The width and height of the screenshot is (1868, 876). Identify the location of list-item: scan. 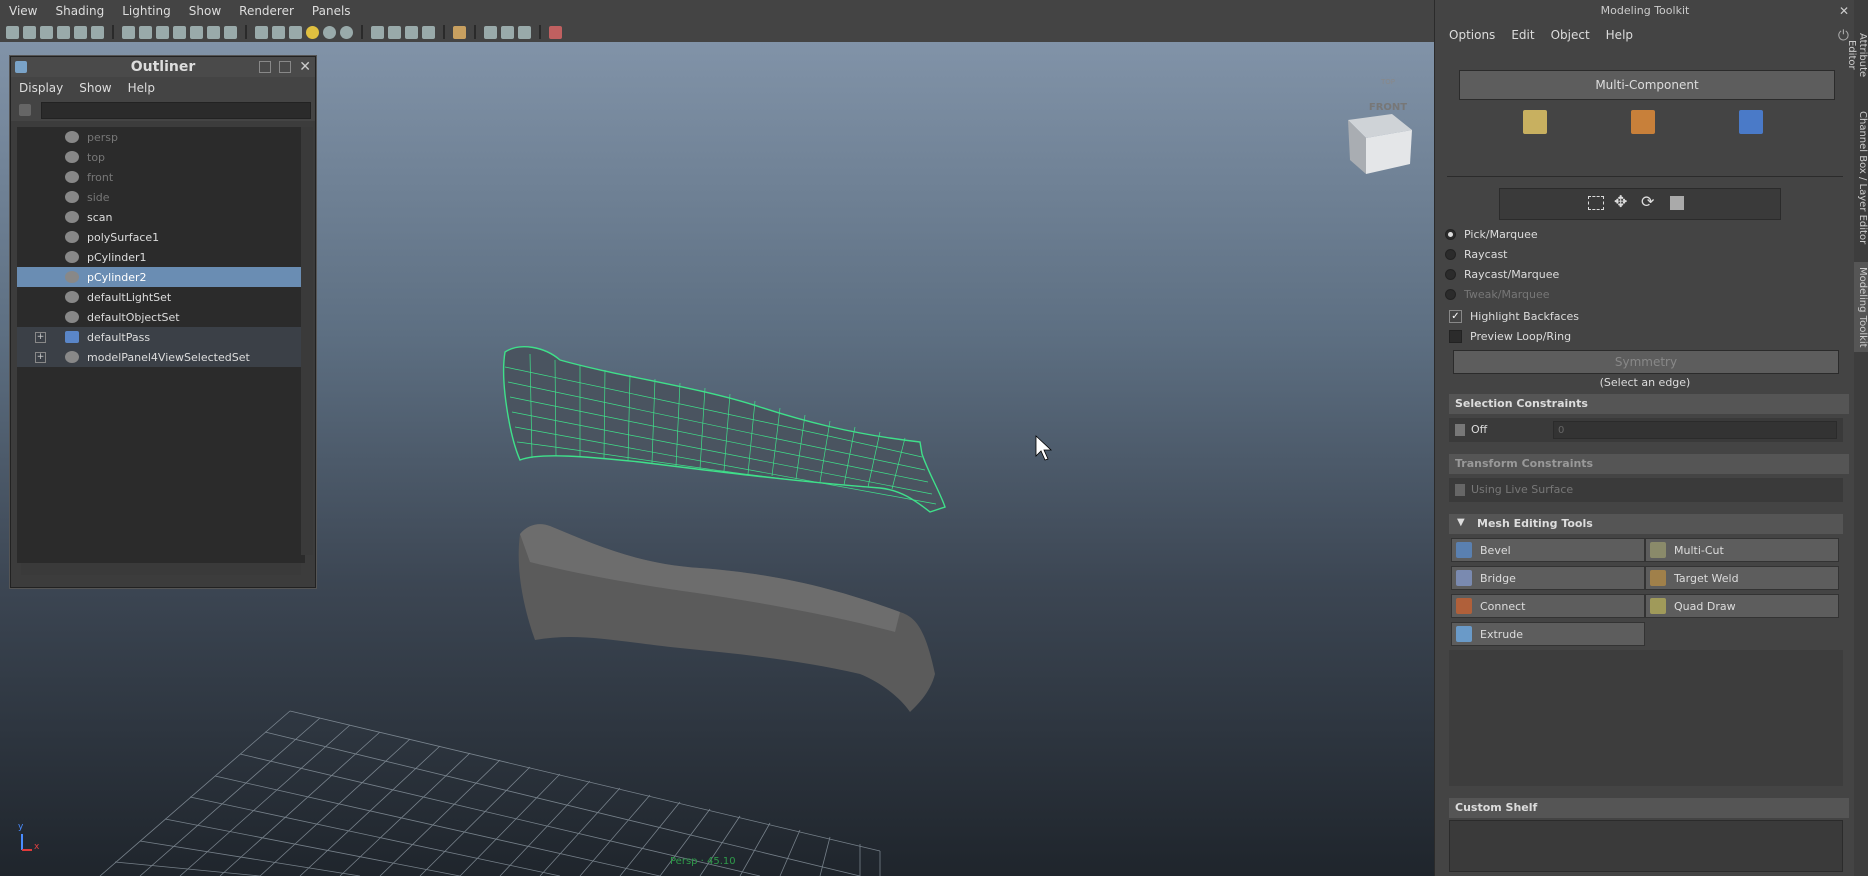
(161, 217).